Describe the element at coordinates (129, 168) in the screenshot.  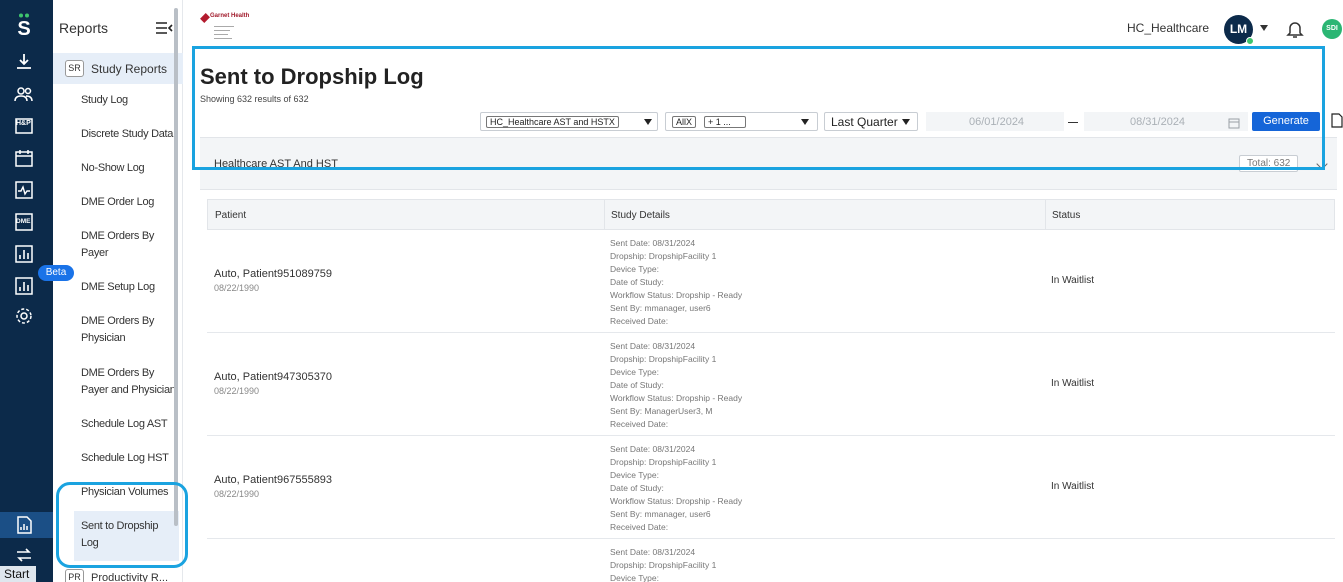
I see `sidebar-item-no-show-log: No-Show Log` at that location.